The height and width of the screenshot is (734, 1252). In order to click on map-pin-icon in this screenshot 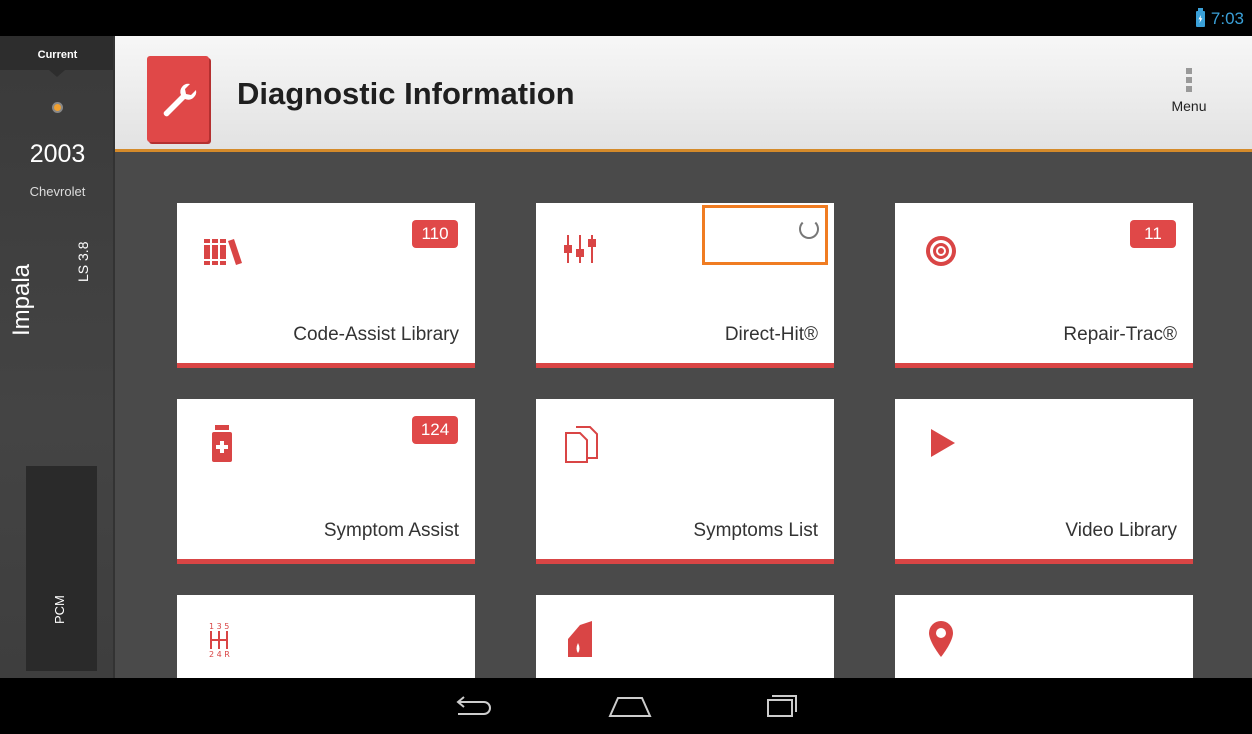, I will do `click(939, 639)`.